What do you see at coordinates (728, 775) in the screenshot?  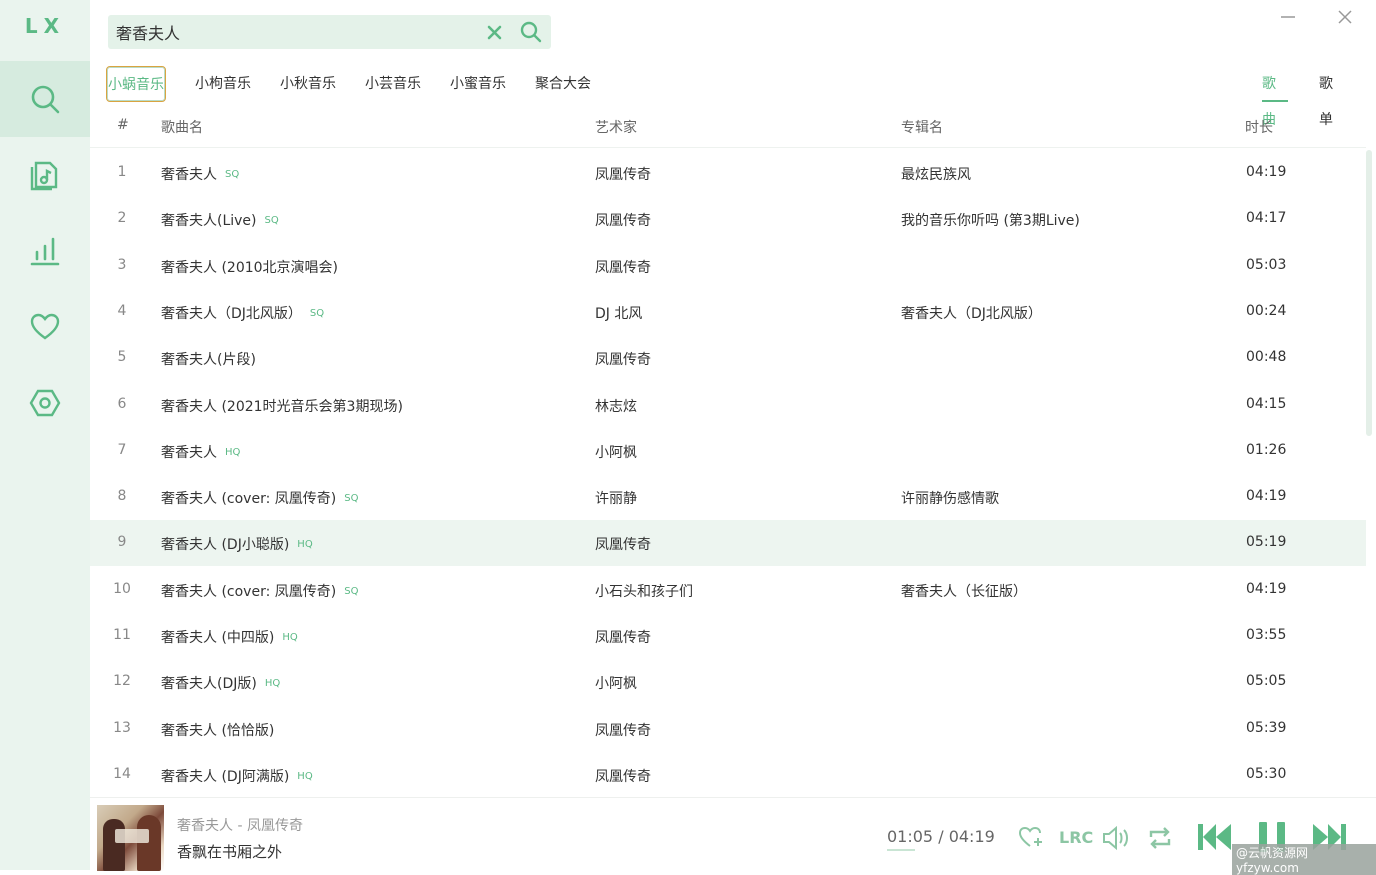 I see `table-row: 14 奢香夫人 (DJ阿满版) HQ 凤凰传奇 05:30` at bounding box center [728, 775].